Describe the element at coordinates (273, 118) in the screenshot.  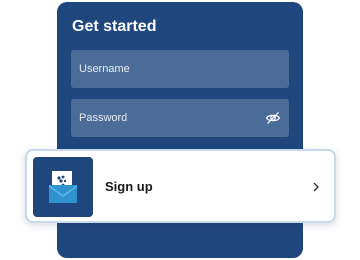
I see `eye-off-icon` at that location.